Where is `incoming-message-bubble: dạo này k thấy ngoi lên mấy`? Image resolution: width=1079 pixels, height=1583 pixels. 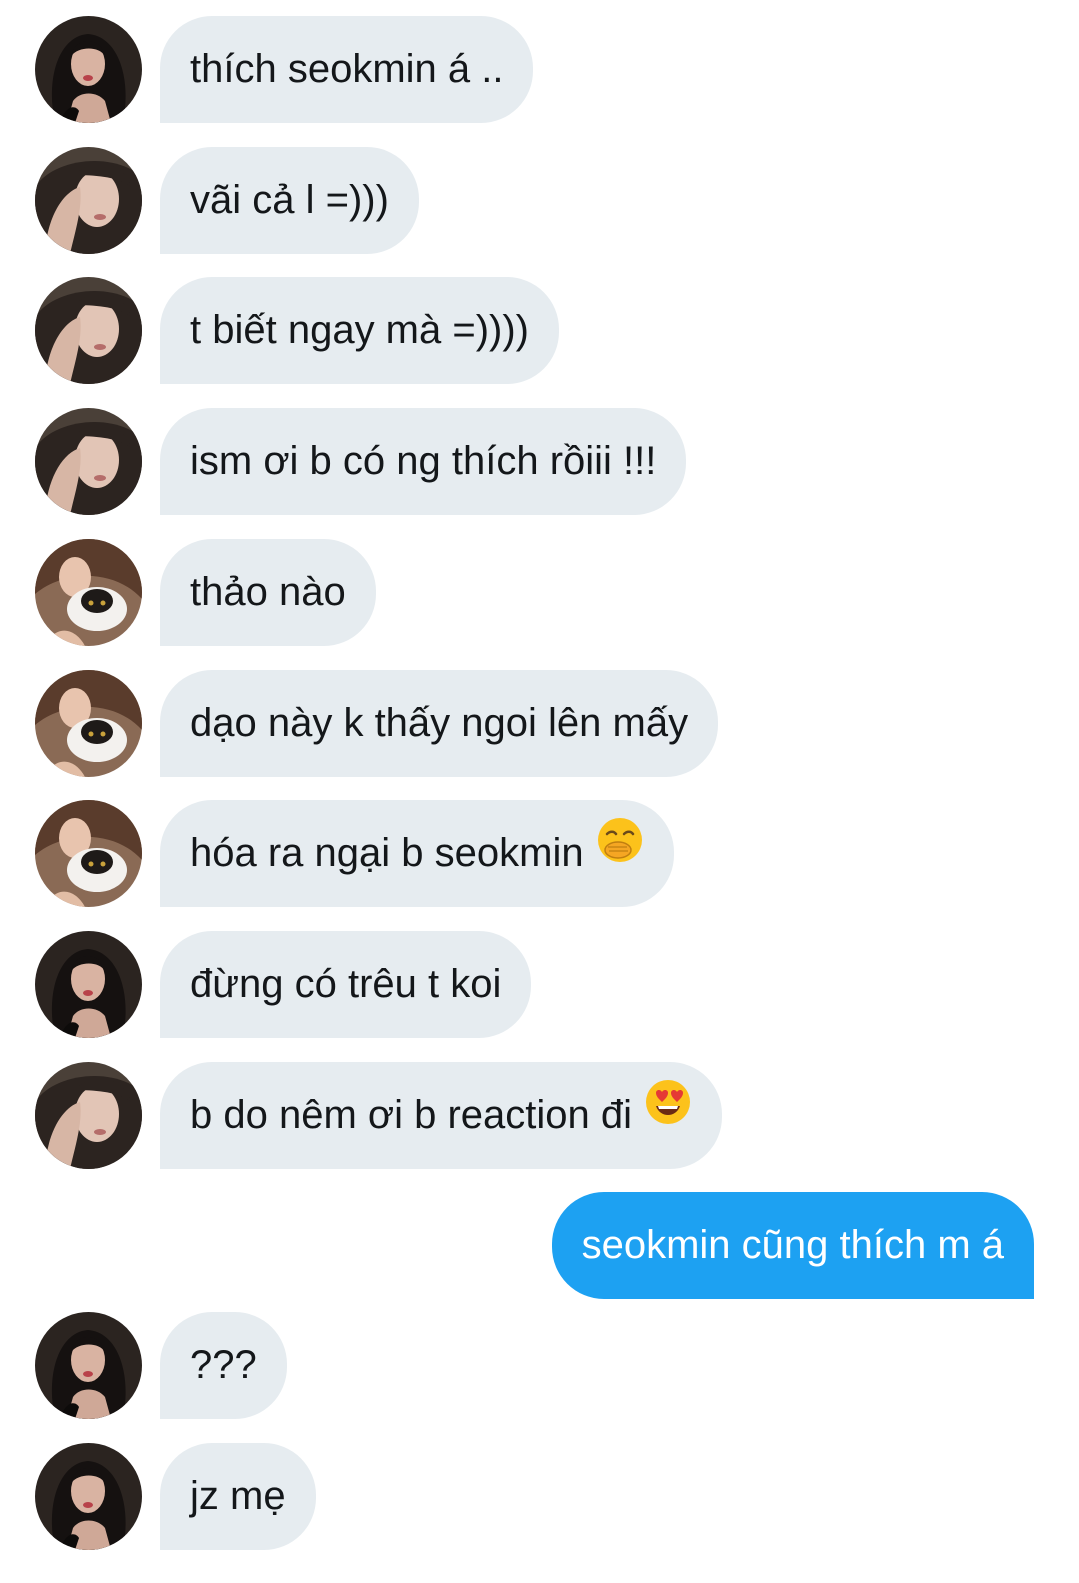 incoming-message-bubble: dạo này k thấy ngoi lên mấy is located at coordinates (439, 723).